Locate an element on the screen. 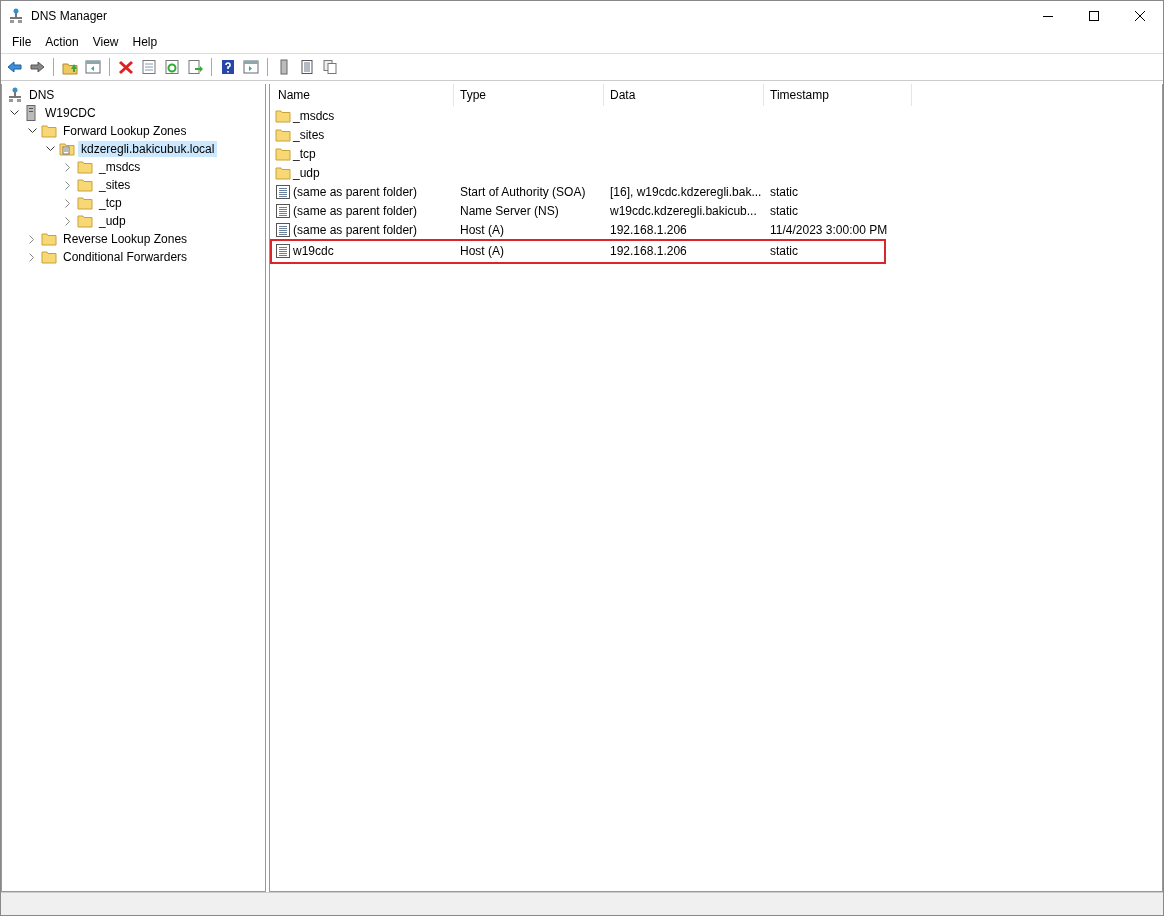 The height and width of the screenshot is (916, 1164). network-icon is located at coordinates (15, 95).